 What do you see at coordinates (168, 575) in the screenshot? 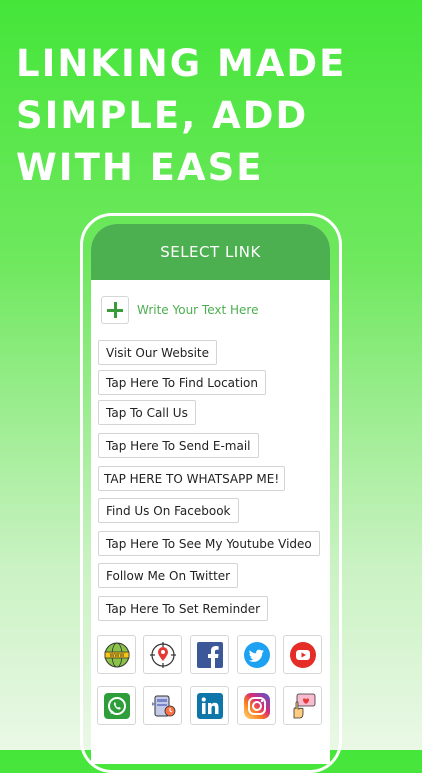
I see `link-twitter: Follow Me On Twitter` at bounding box center [168, 575].